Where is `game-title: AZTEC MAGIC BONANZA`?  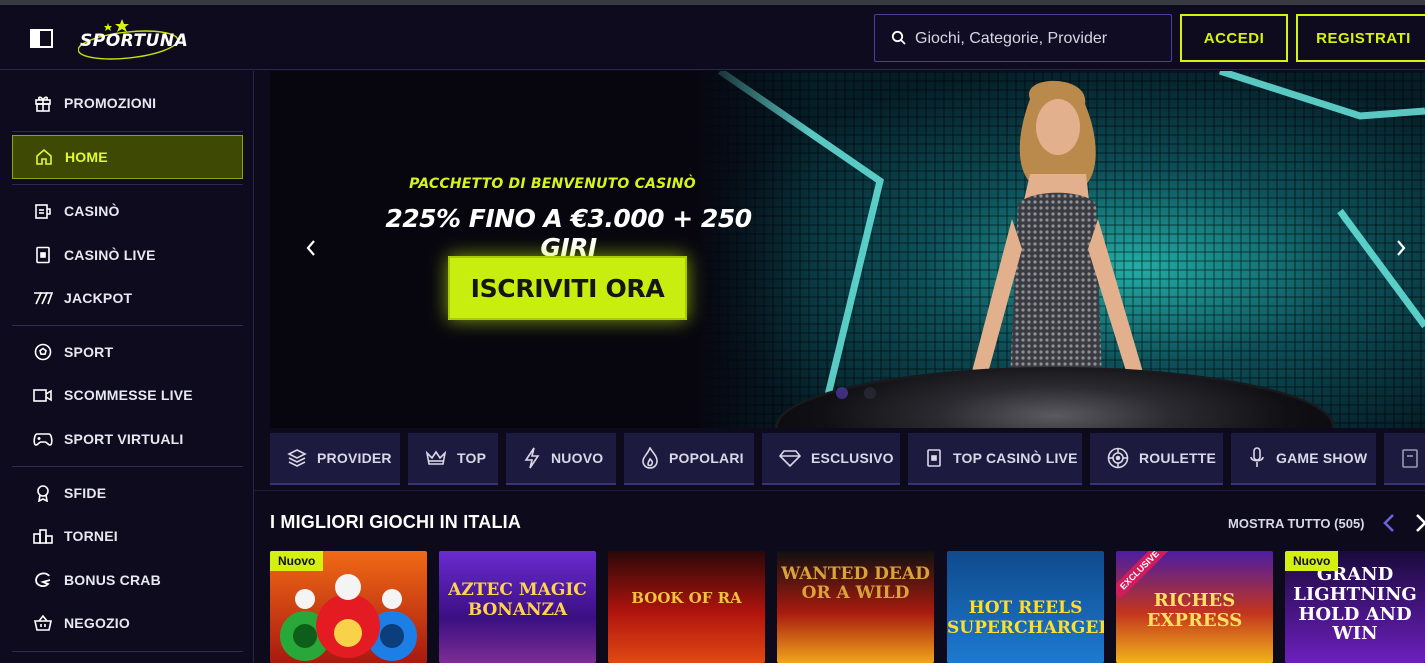
game-title: AZTEC MAGIC BONANZA is located at coordinates (517, 600).